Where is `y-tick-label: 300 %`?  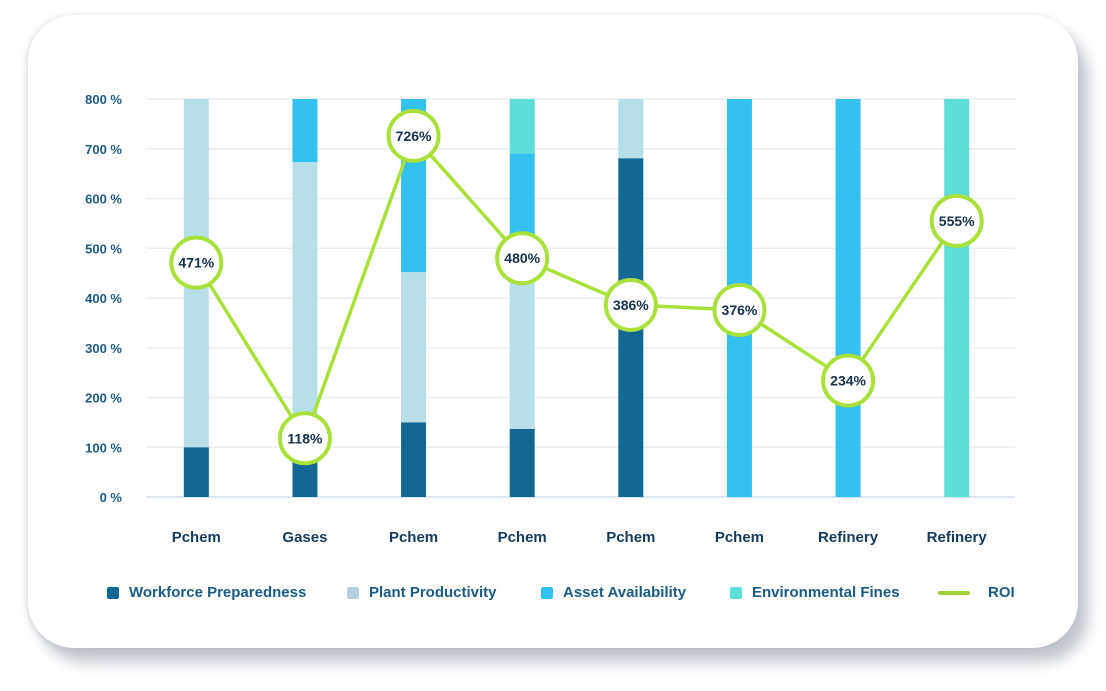
y-tick-label: 300 % is located at coordinates (103, 348).